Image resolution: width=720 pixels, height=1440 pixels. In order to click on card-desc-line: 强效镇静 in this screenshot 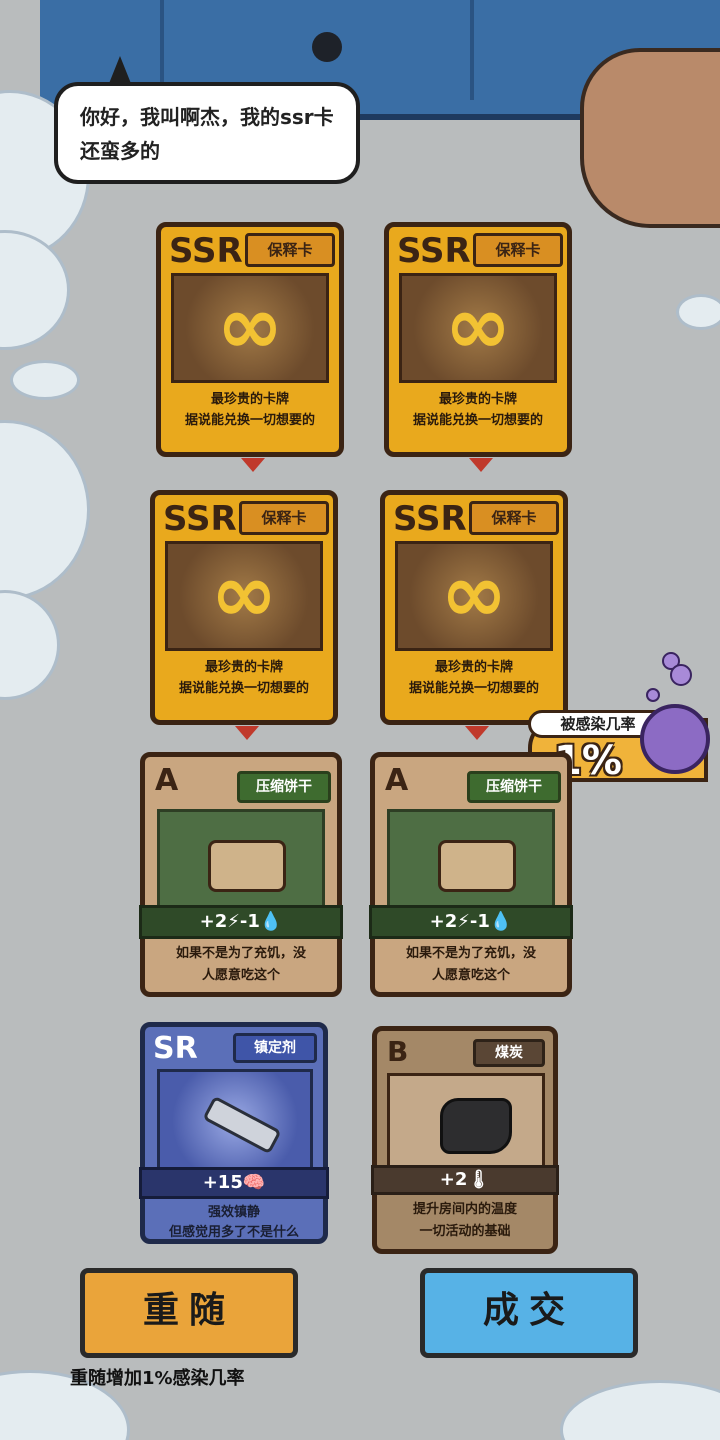, I will do `click(233, 1212)`.